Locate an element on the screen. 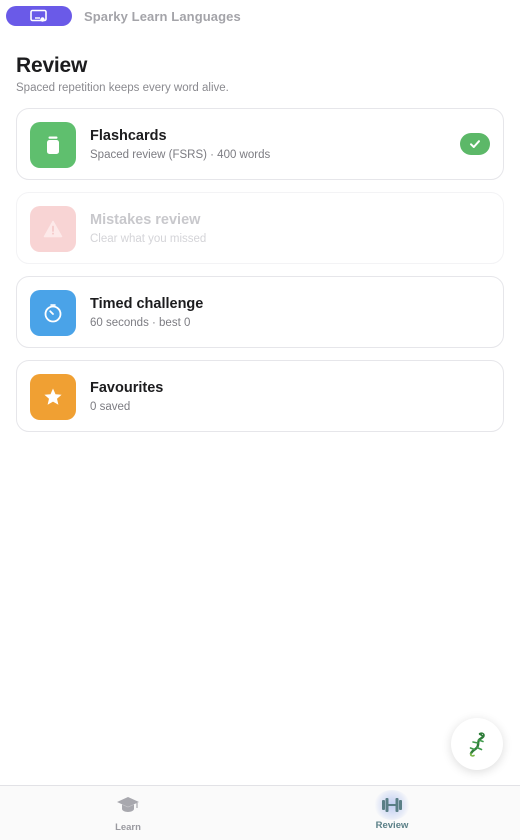 The width and height of the screenshot is (520, 840). gecko-mascot-icon is located at coordinates (477, 744).